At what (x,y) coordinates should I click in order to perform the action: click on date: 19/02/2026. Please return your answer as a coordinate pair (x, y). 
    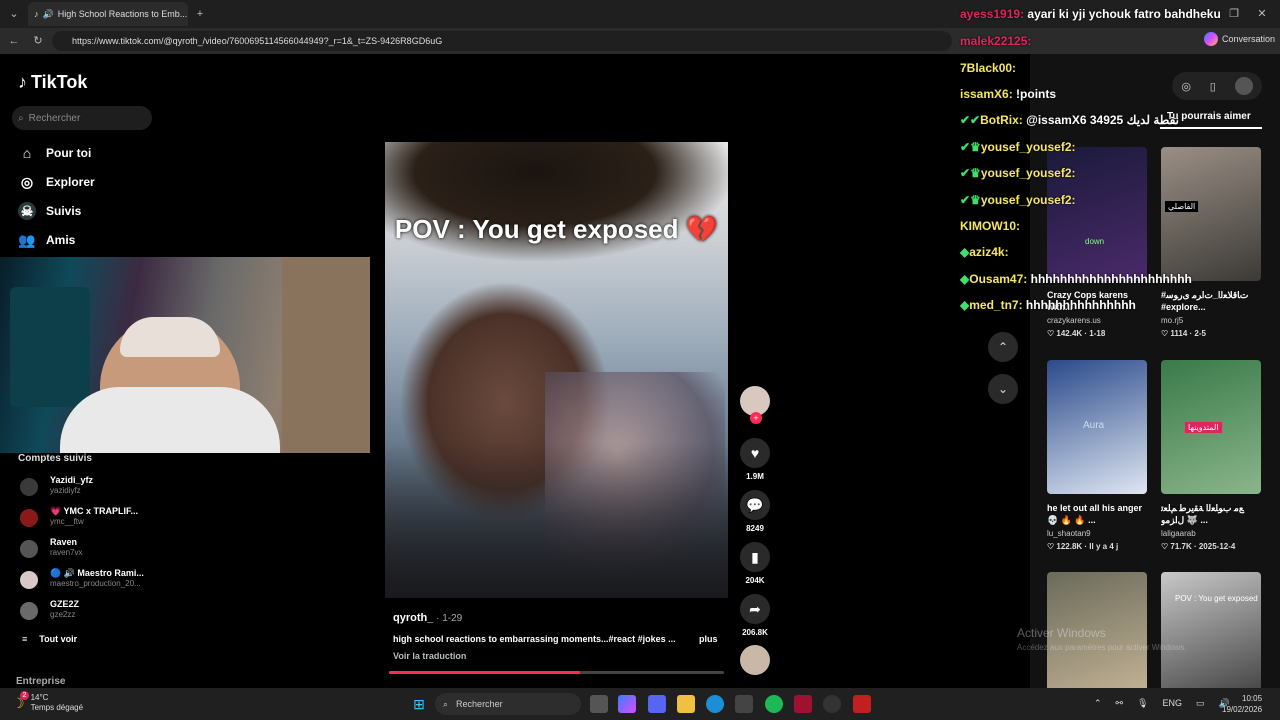
    Looking at the image, I should click on (1242, 709).